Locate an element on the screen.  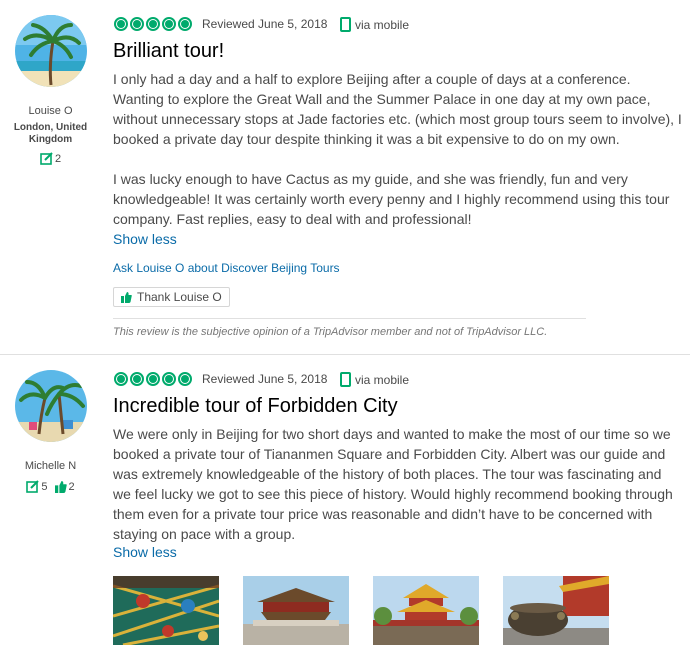
painted-ceiling-photo-icon is located at coordinates (166, 610).